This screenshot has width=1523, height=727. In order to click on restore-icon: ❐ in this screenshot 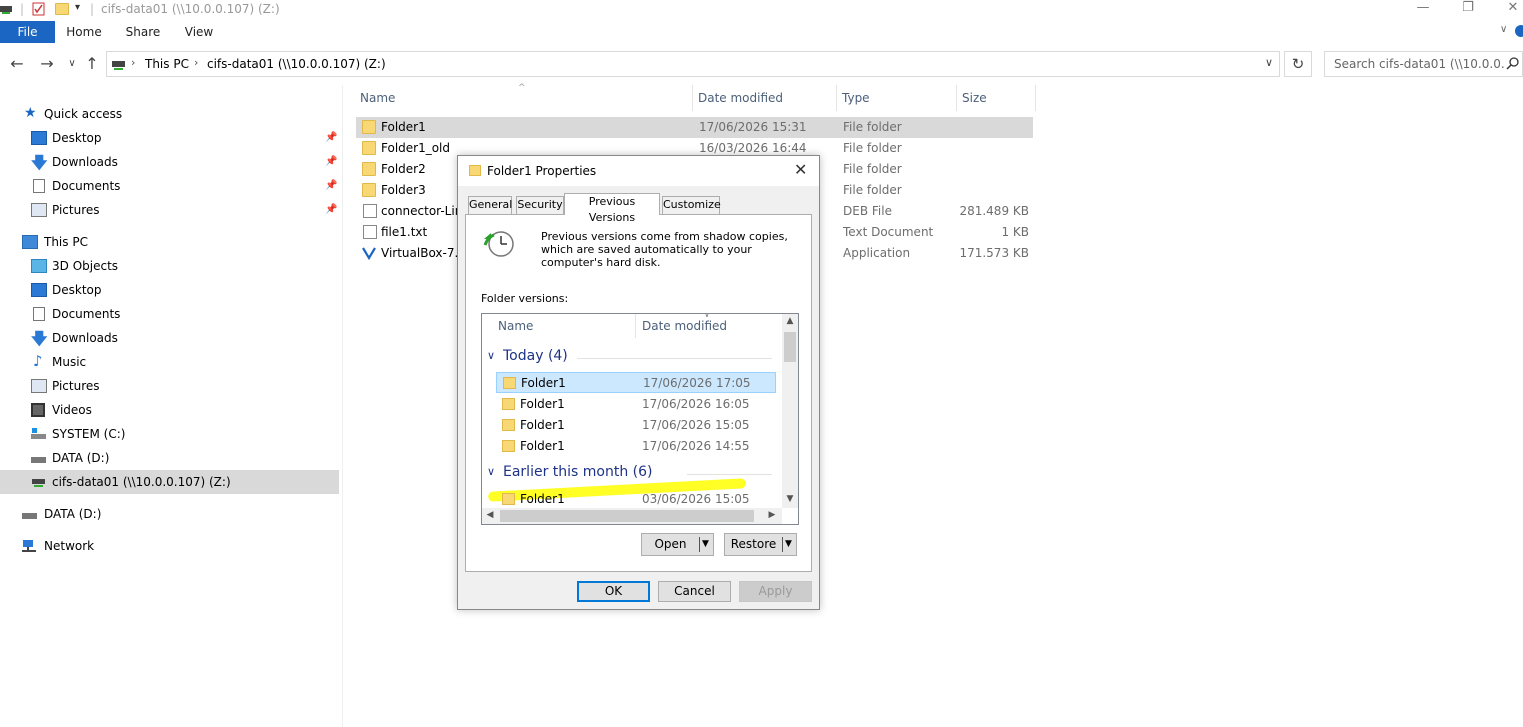, I will do `click(1468, 10)`.